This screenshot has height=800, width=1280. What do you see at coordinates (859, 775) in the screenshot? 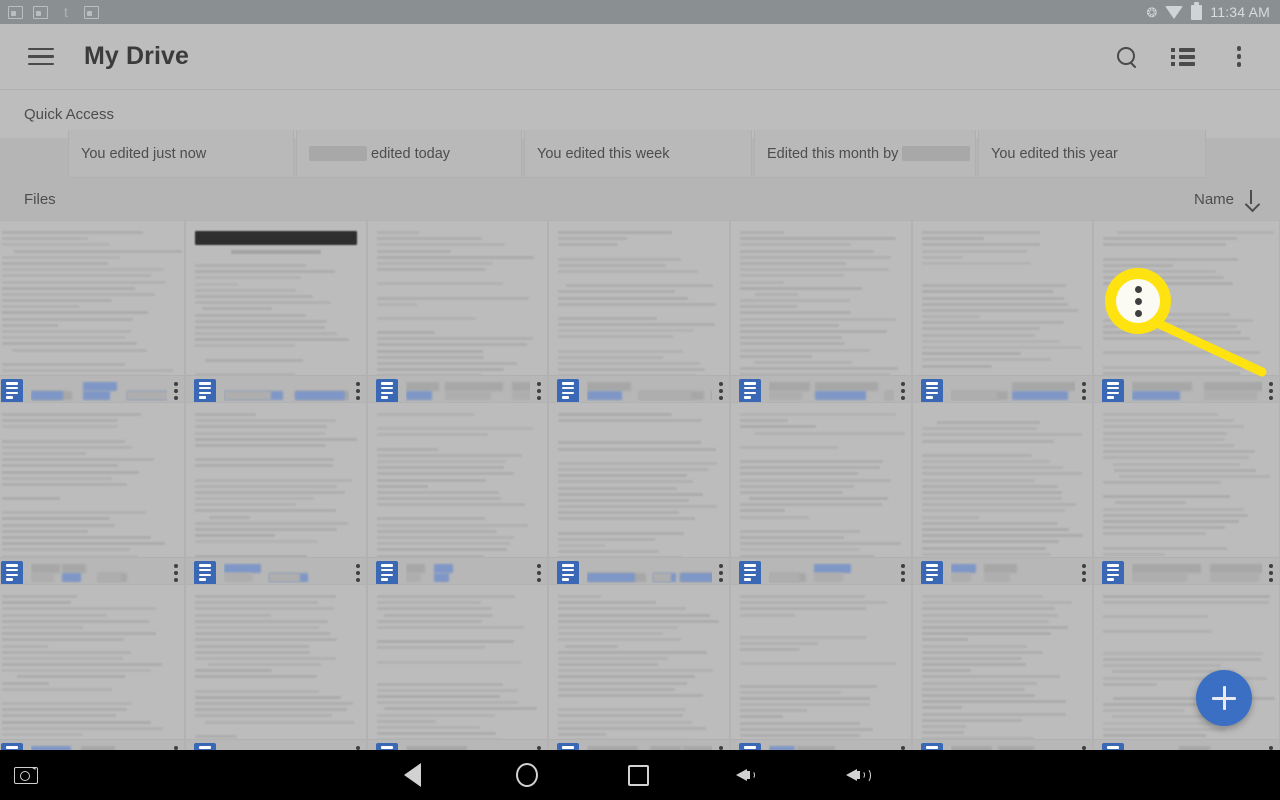
I see `volume-up-button` at bounding box center [859, 775].